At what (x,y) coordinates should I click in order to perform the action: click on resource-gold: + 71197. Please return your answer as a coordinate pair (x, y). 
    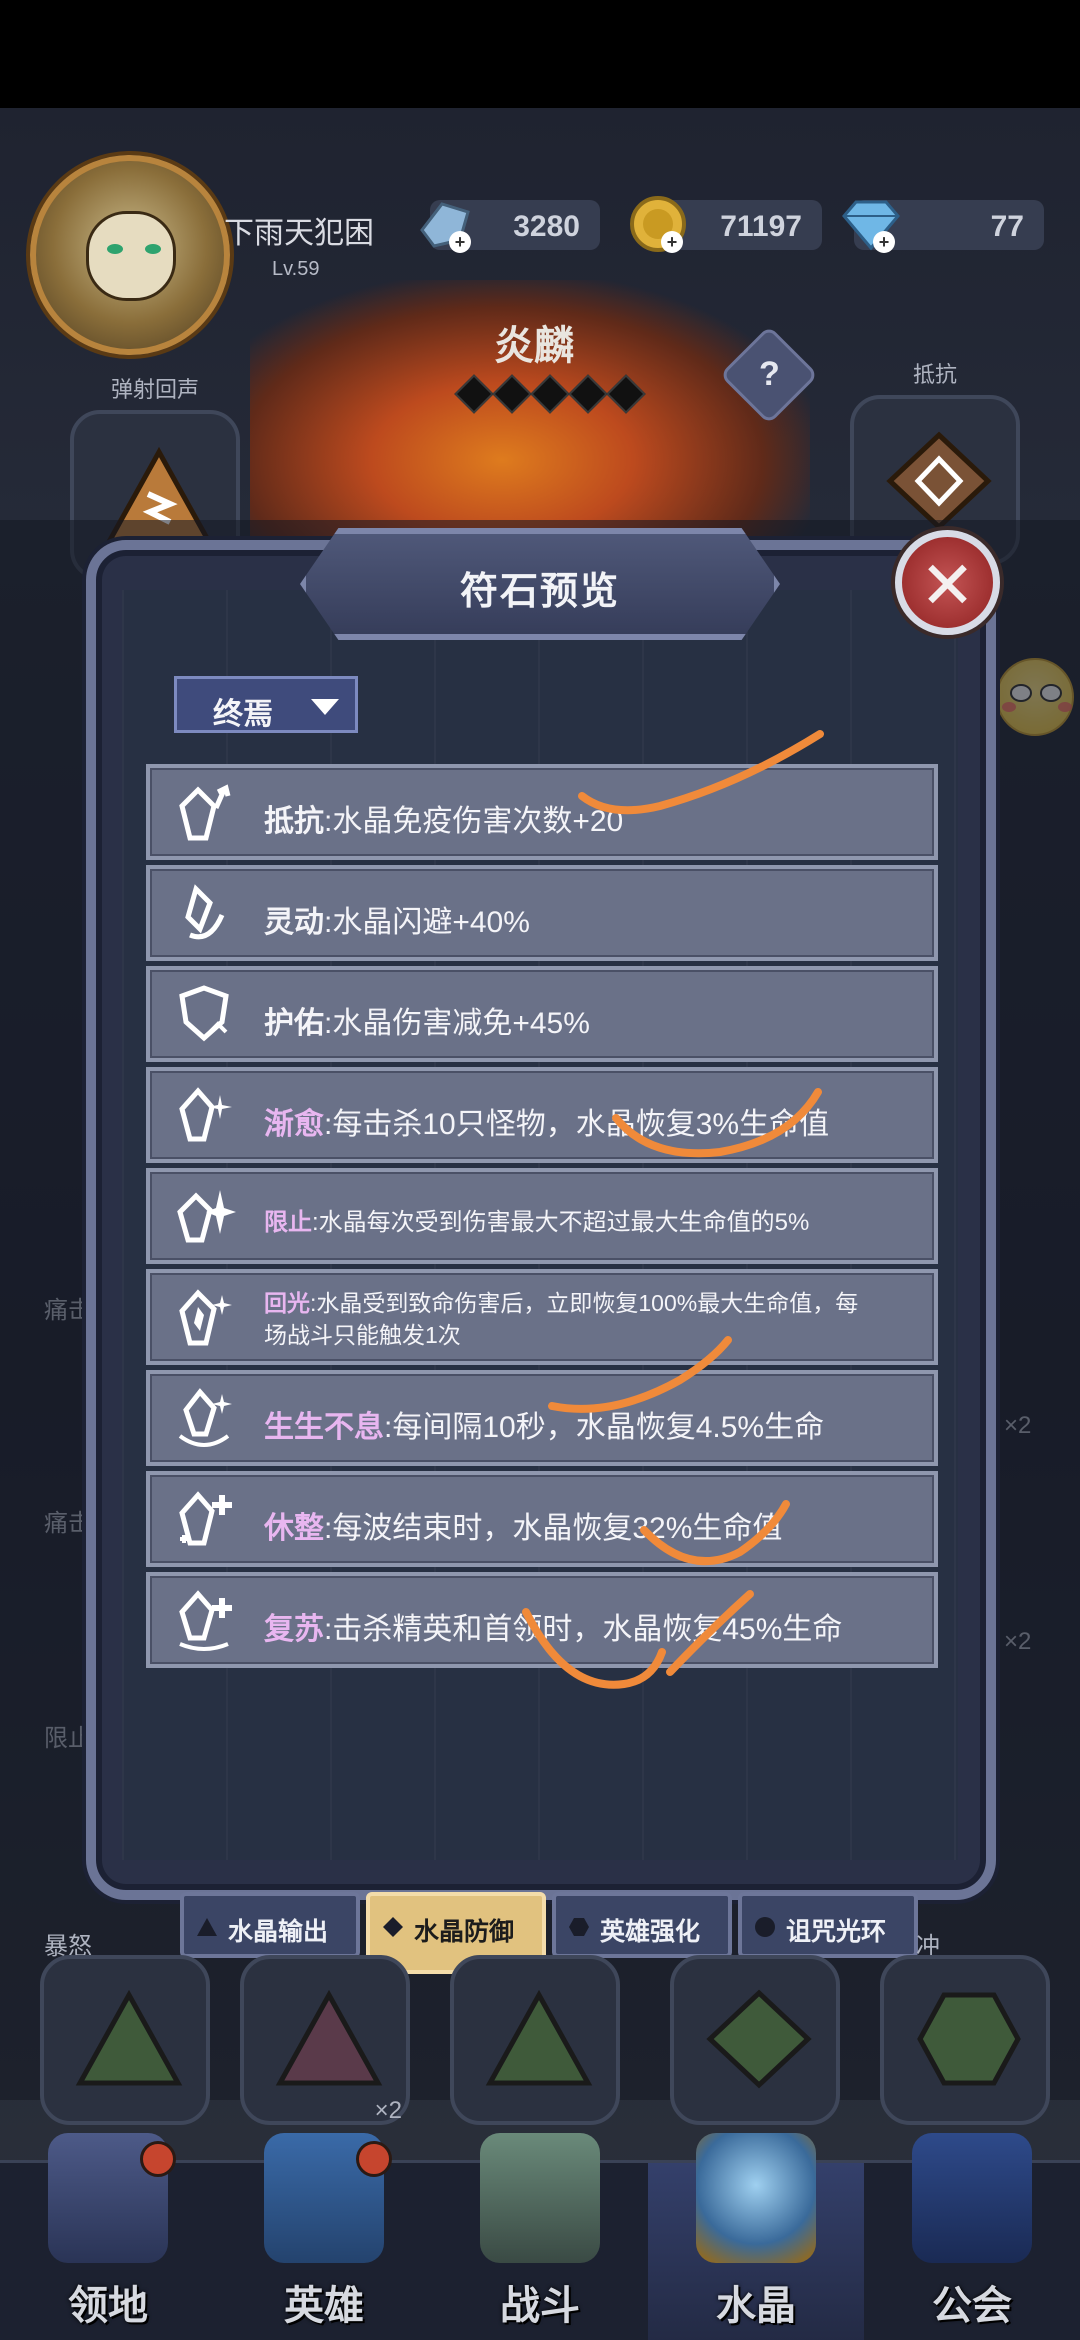
    Looking at the image, I should click on (726, 224).